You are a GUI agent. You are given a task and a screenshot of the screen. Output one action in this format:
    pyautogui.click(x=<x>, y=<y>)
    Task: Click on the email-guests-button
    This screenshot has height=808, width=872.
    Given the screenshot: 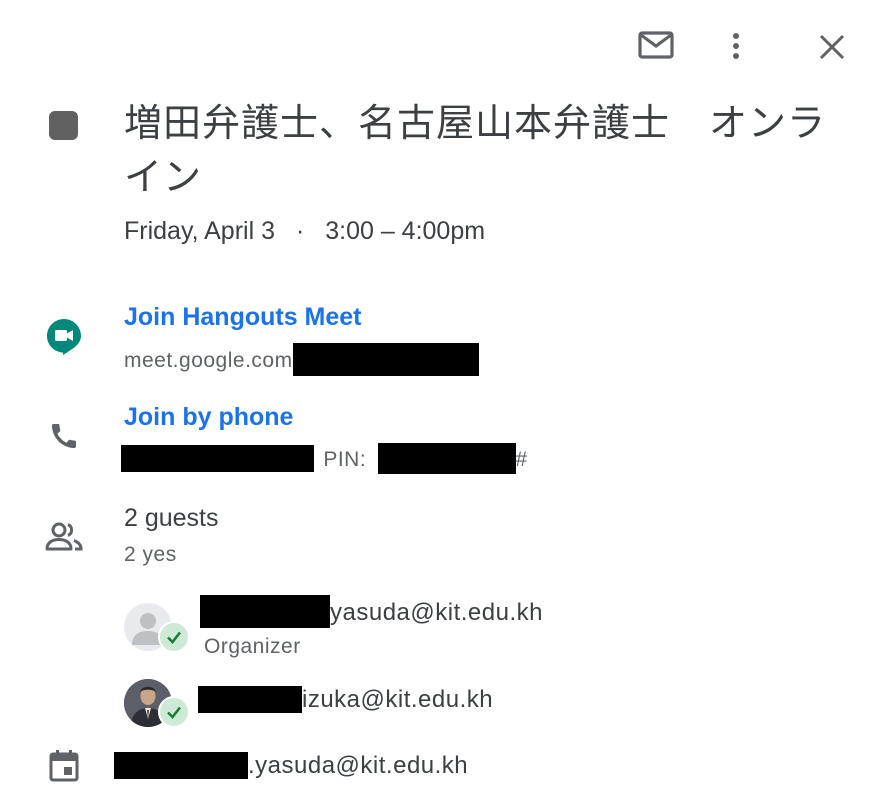 What is the action you would take?
    pyautogui.click(x=656, y=45)
    